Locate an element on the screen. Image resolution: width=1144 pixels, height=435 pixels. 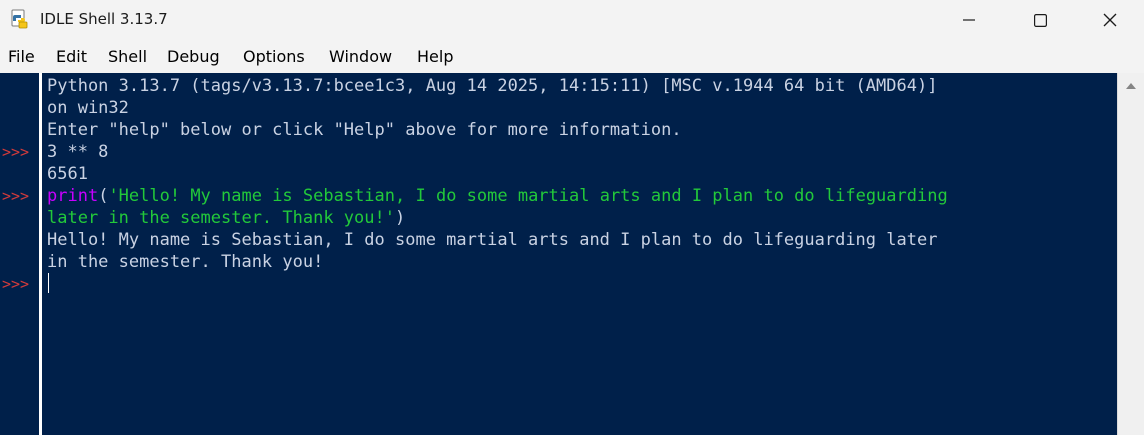
gutter-divider is located at coordinates (40, 254).